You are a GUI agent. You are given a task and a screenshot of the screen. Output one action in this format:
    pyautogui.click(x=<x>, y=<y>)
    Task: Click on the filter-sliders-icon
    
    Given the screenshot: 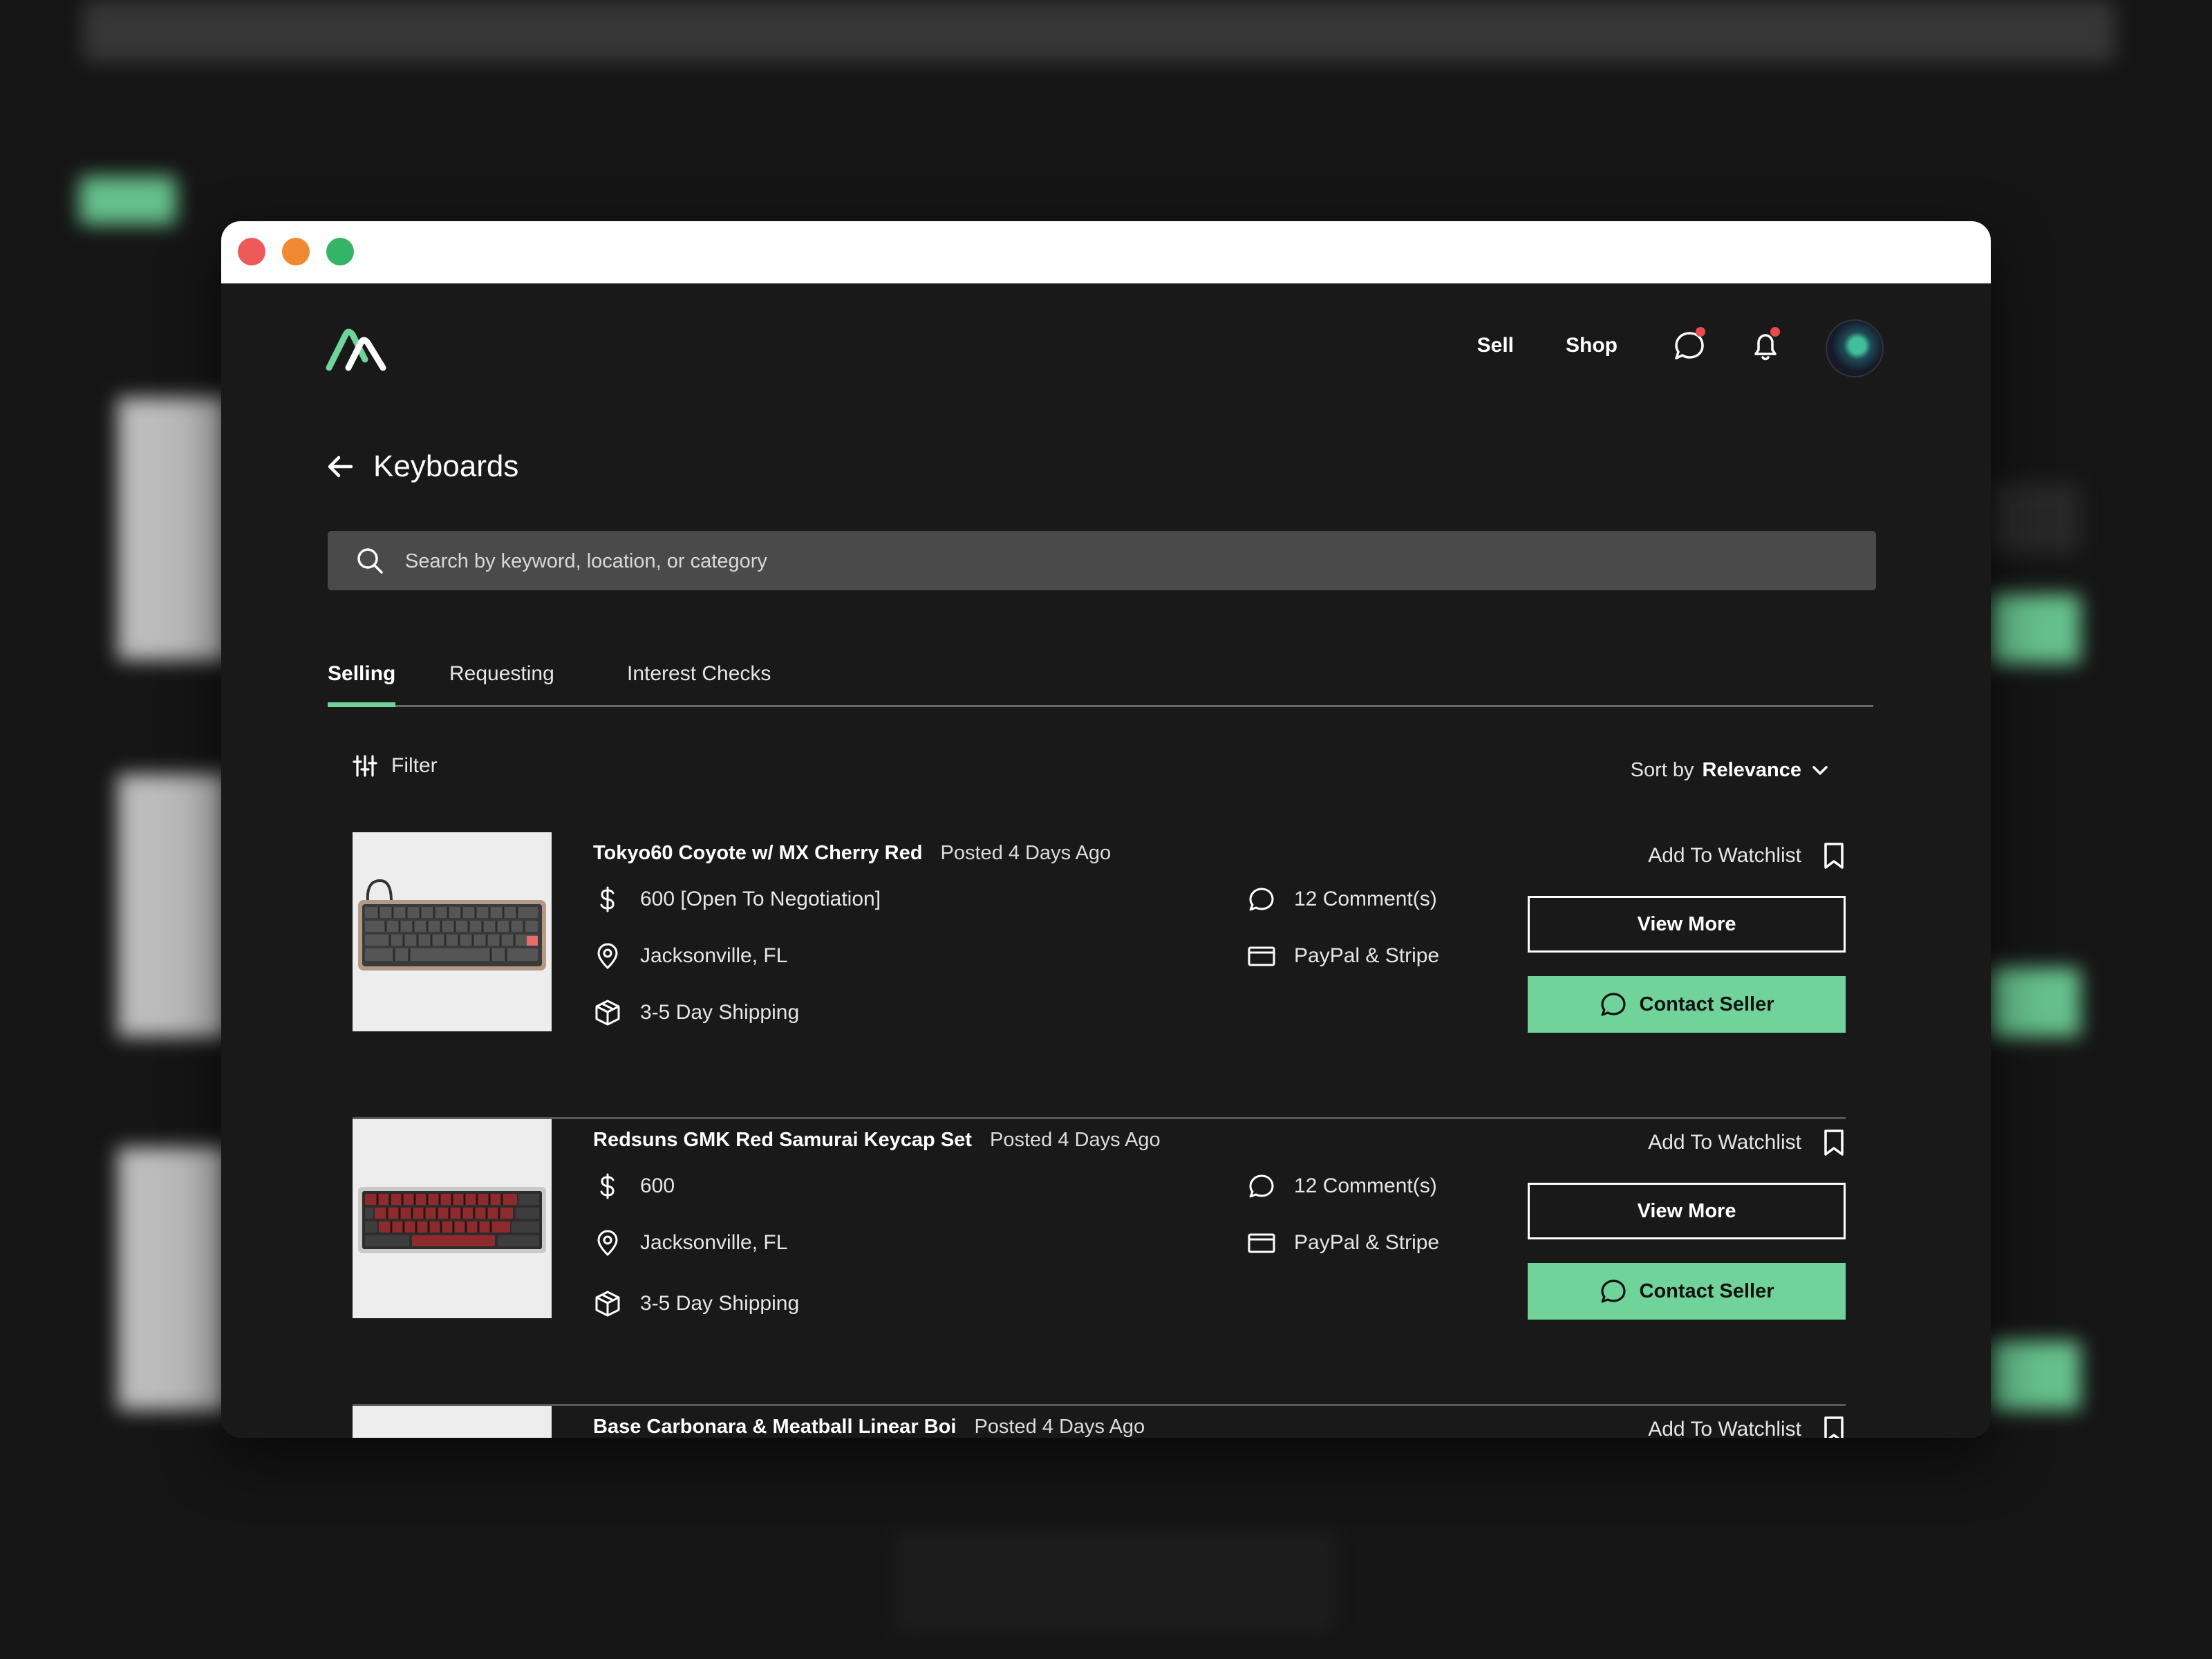 What is the action you would take?
    pyautogui.click(x=365, y=766)
    